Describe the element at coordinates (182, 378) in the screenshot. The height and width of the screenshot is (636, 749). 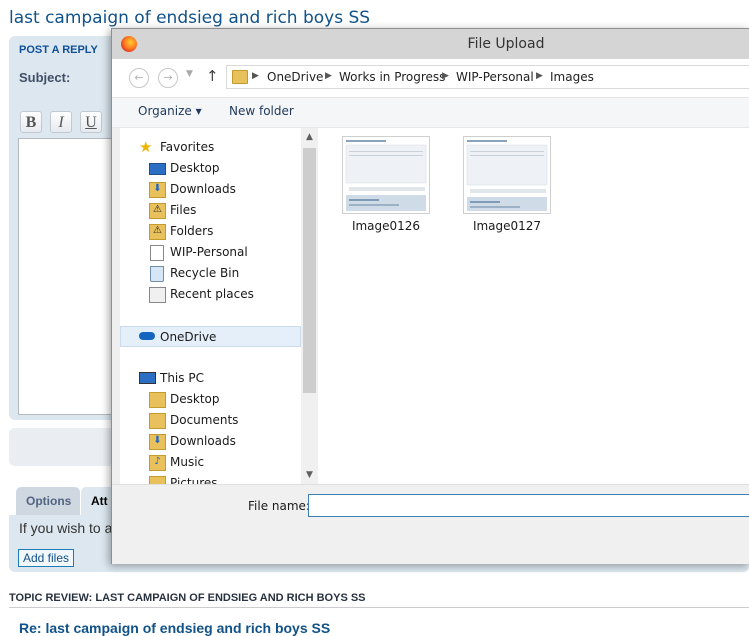
I see `nav-this-pc-label: This PC` at that location.